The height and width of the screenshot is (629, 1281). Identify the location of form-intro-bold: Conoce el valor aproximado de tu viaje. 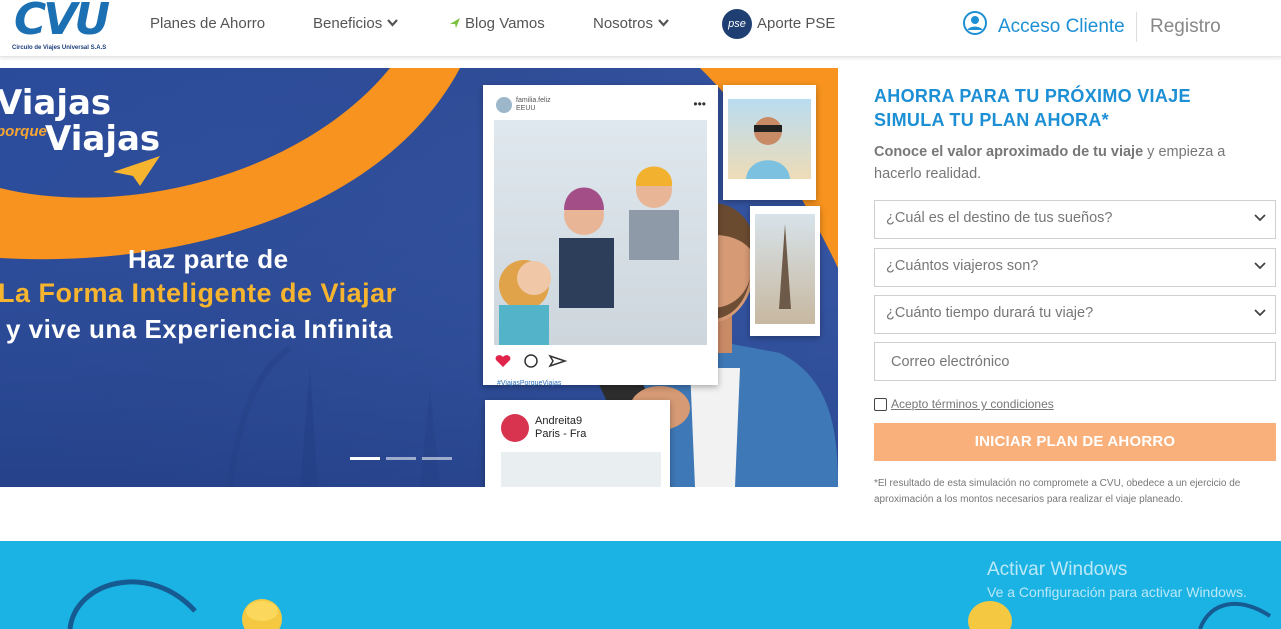
(1009, 152).